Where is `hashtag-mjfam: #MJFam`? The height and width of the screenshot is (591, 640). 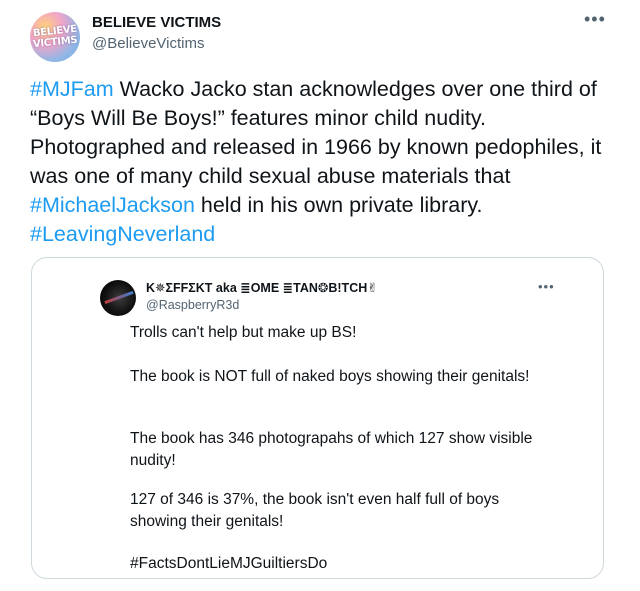 hashtag-mjfam: #MJFam is located at coordinates (72, 89).